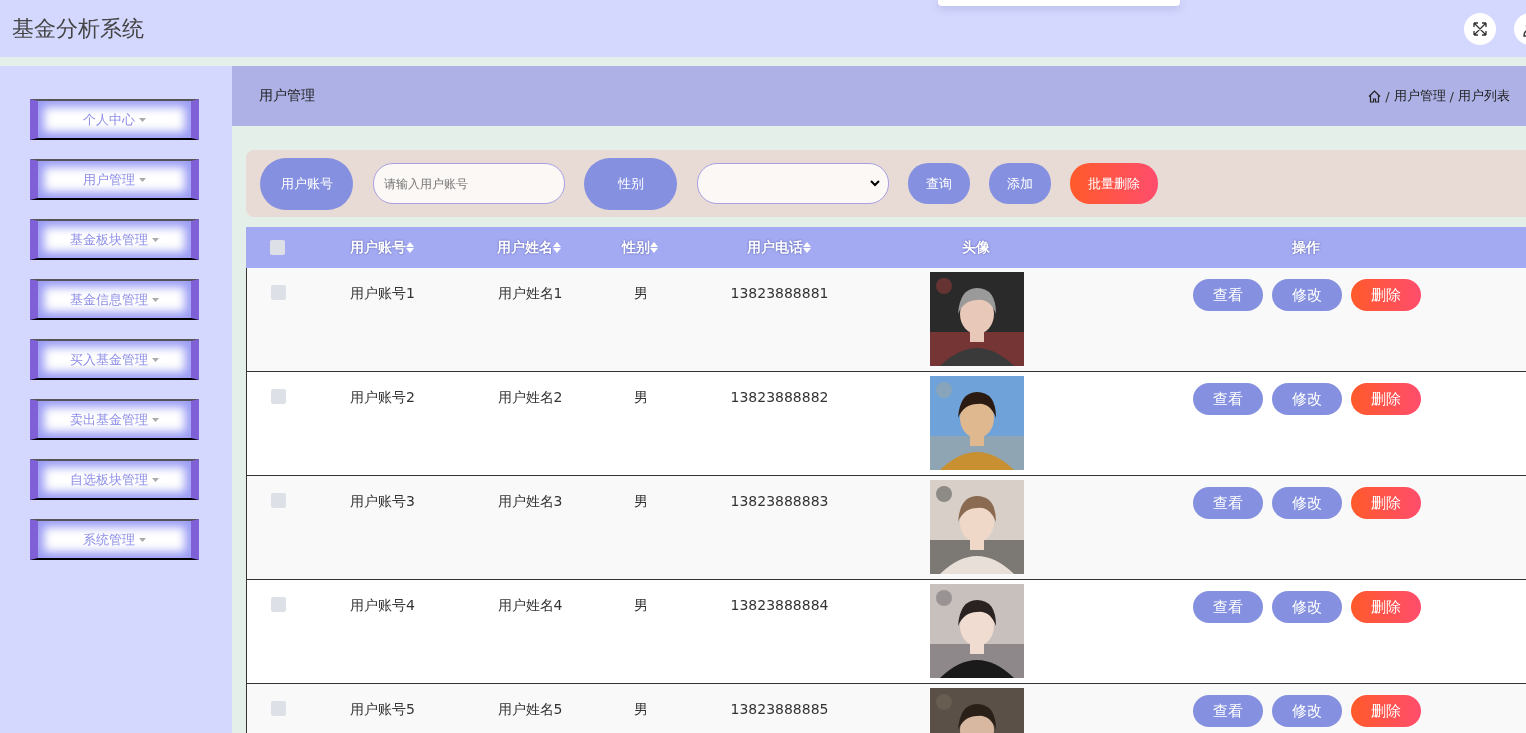  I want to click on breadcrumb-item: 用户管理, so click(1419, 96).